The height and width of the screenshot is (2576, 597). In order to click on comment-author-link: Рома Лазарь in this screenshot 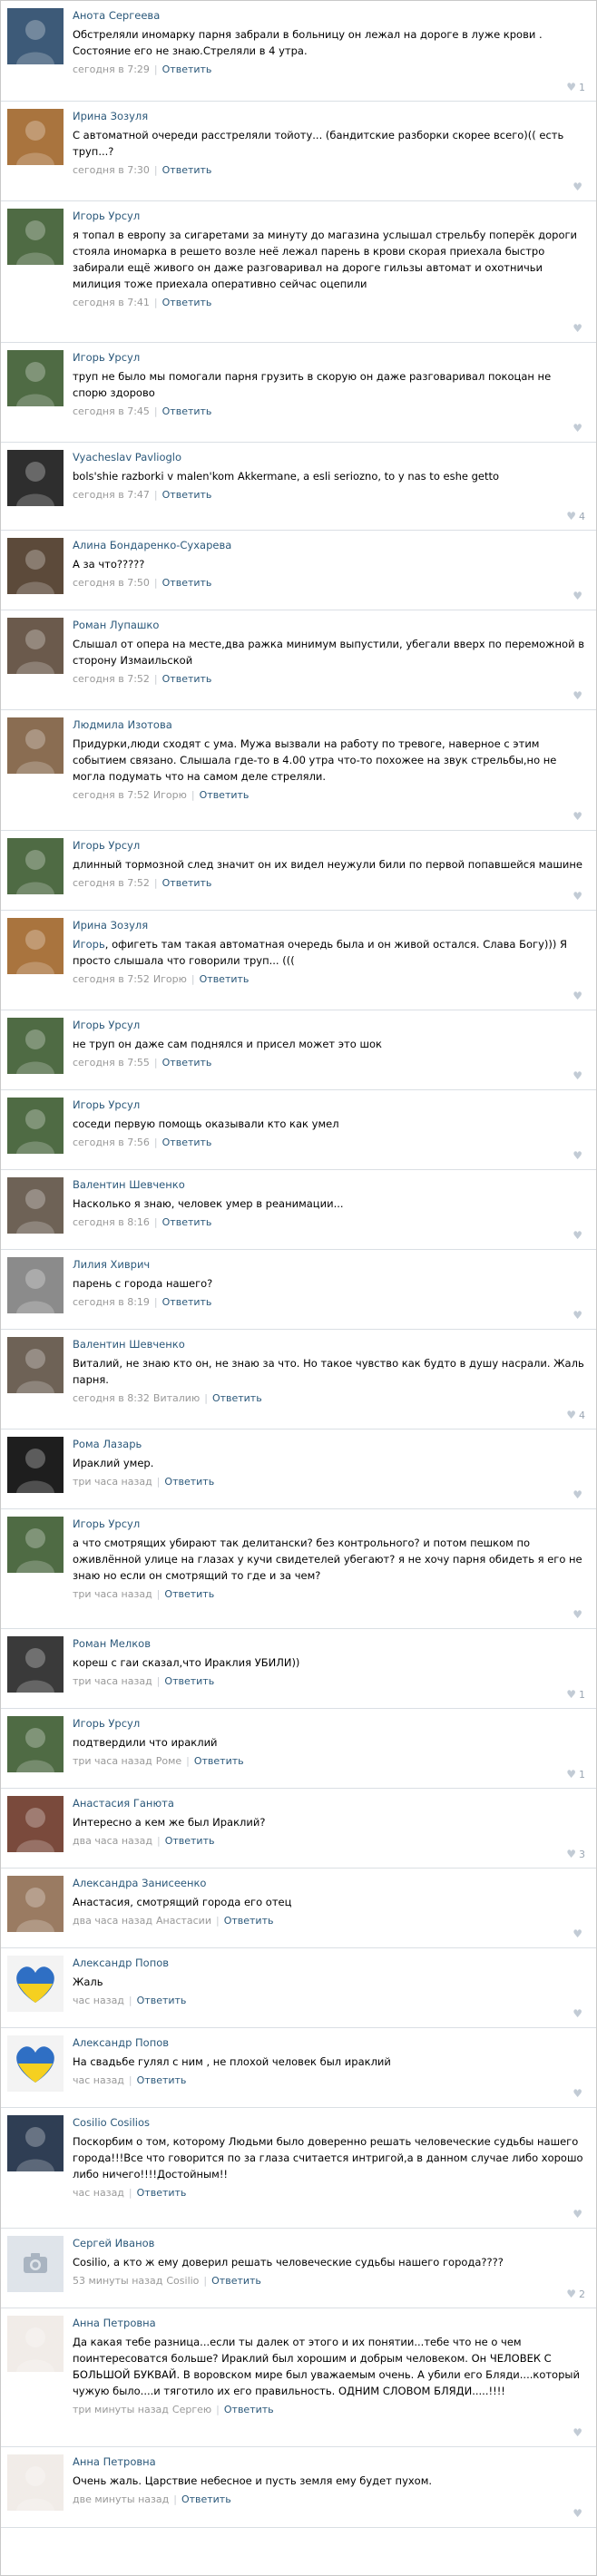, I will do `click(107, 1444)`.